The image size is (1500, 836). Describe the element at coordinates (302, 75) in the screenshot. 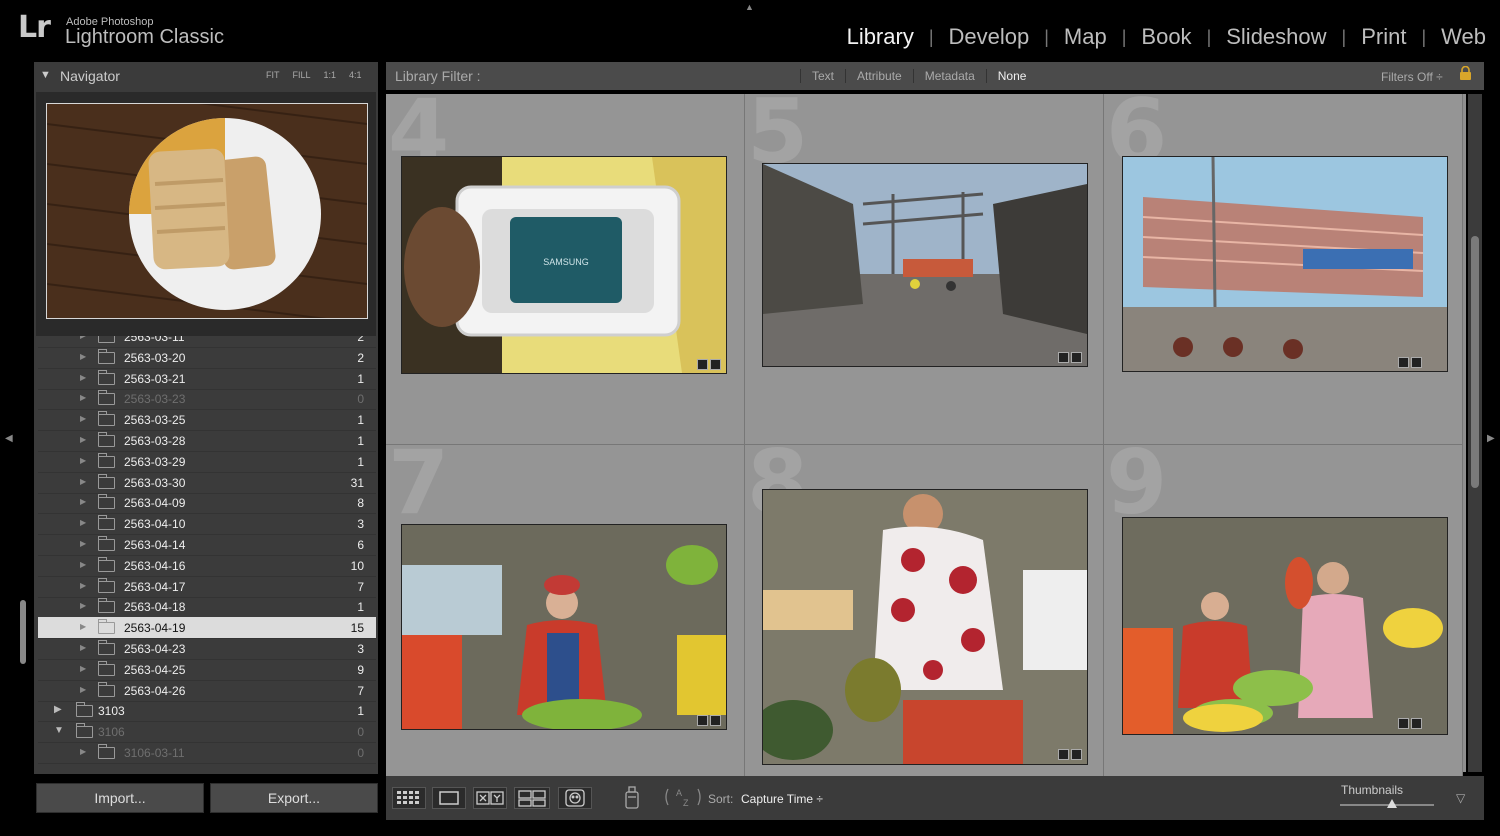

I see `navigator-zoom-option: FILL` at that location.